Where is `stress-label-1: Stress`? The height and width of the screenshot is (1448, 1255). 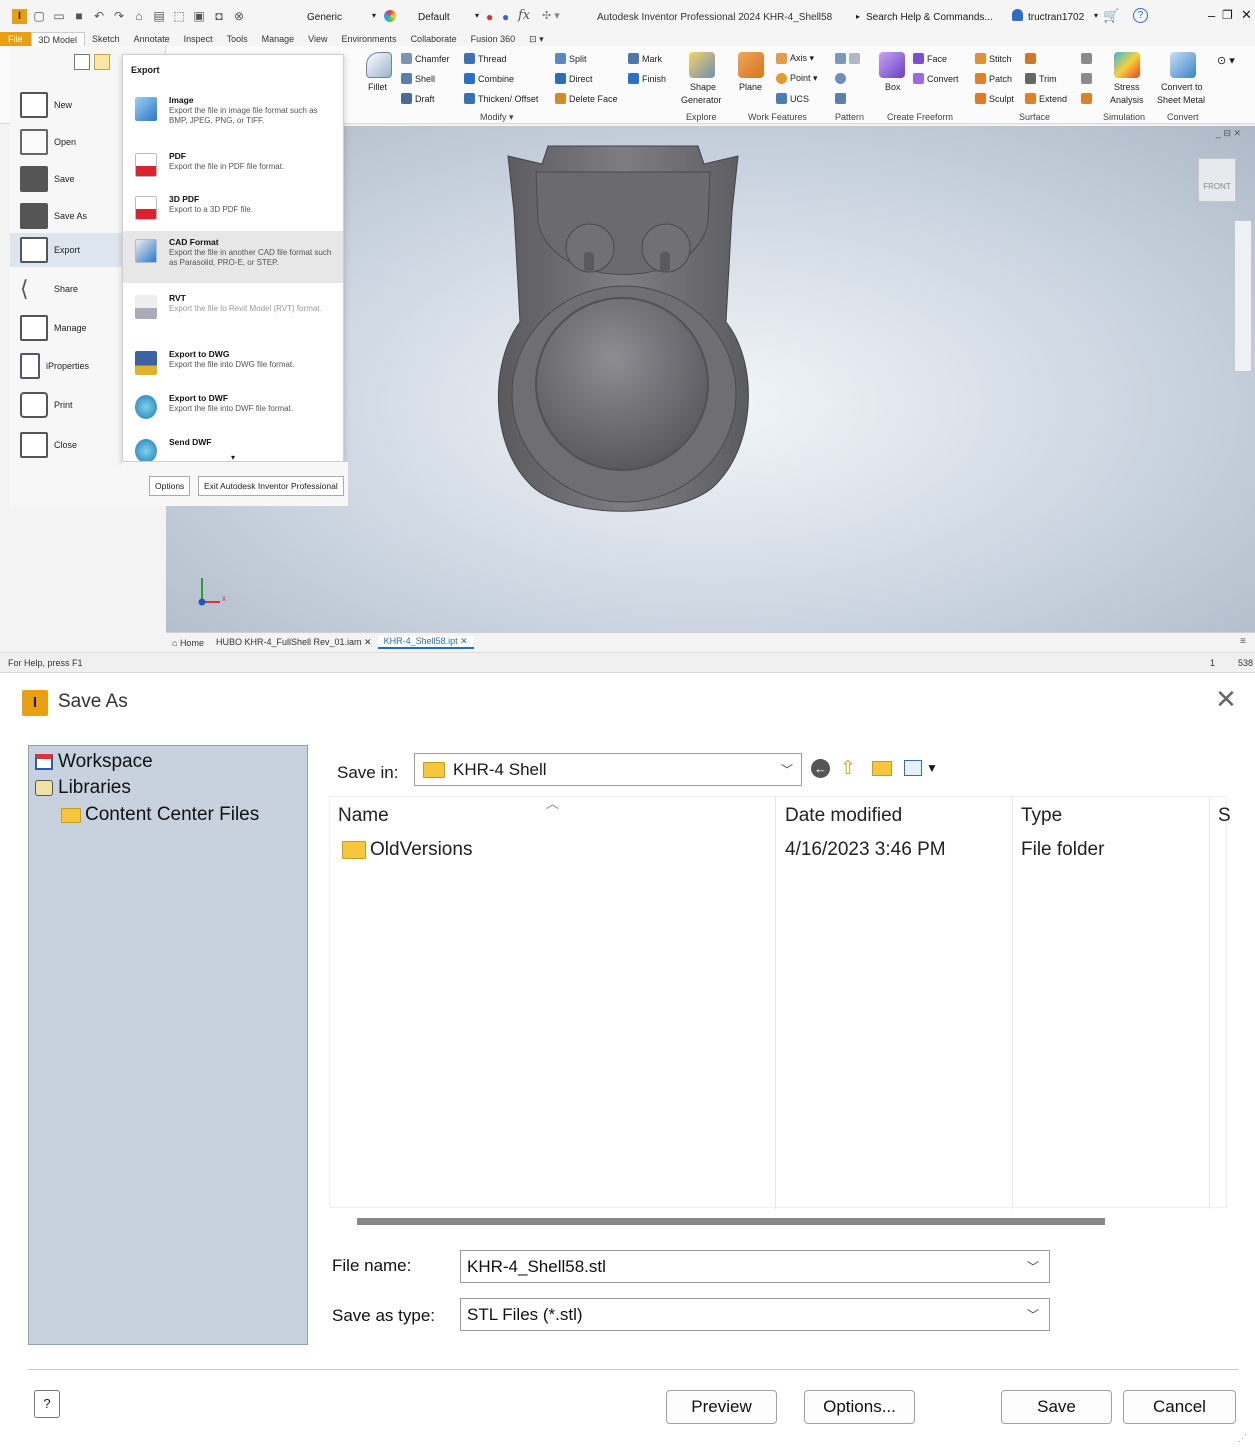
stress-label-1: Stress is located at coordinates (1127, 87).